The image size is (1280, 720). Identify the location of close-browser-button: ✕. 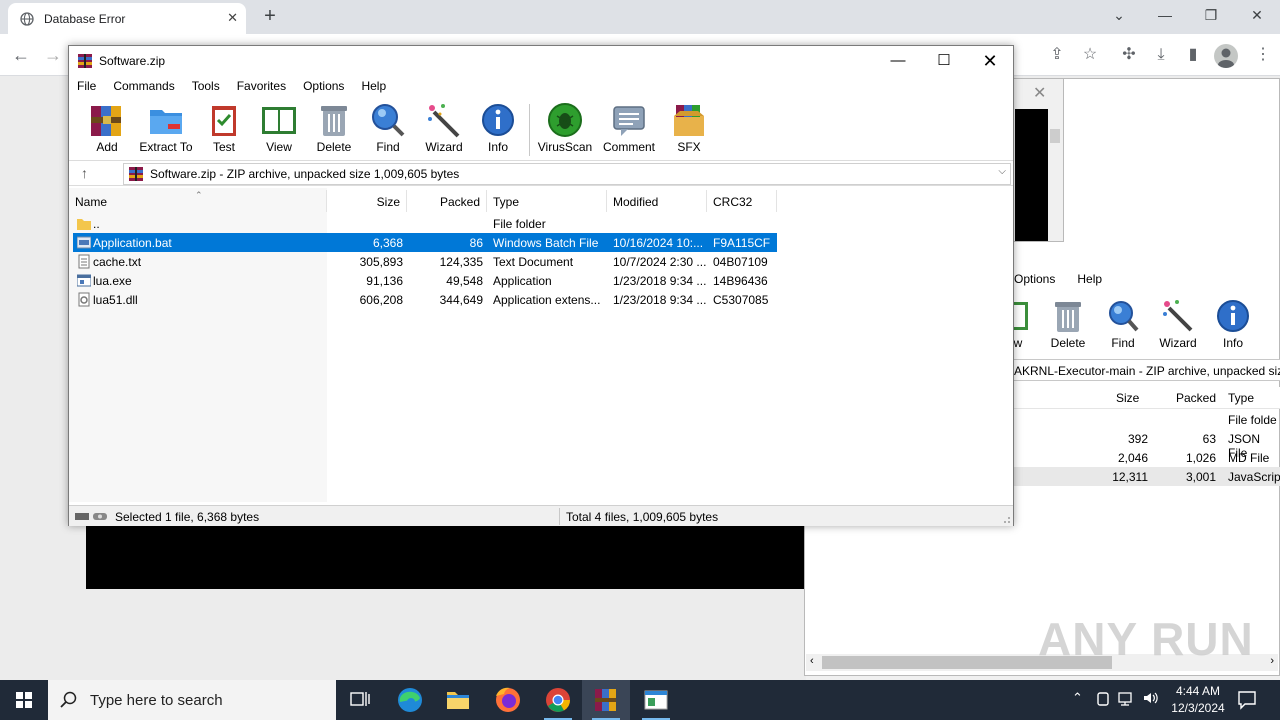
(1257, 16).